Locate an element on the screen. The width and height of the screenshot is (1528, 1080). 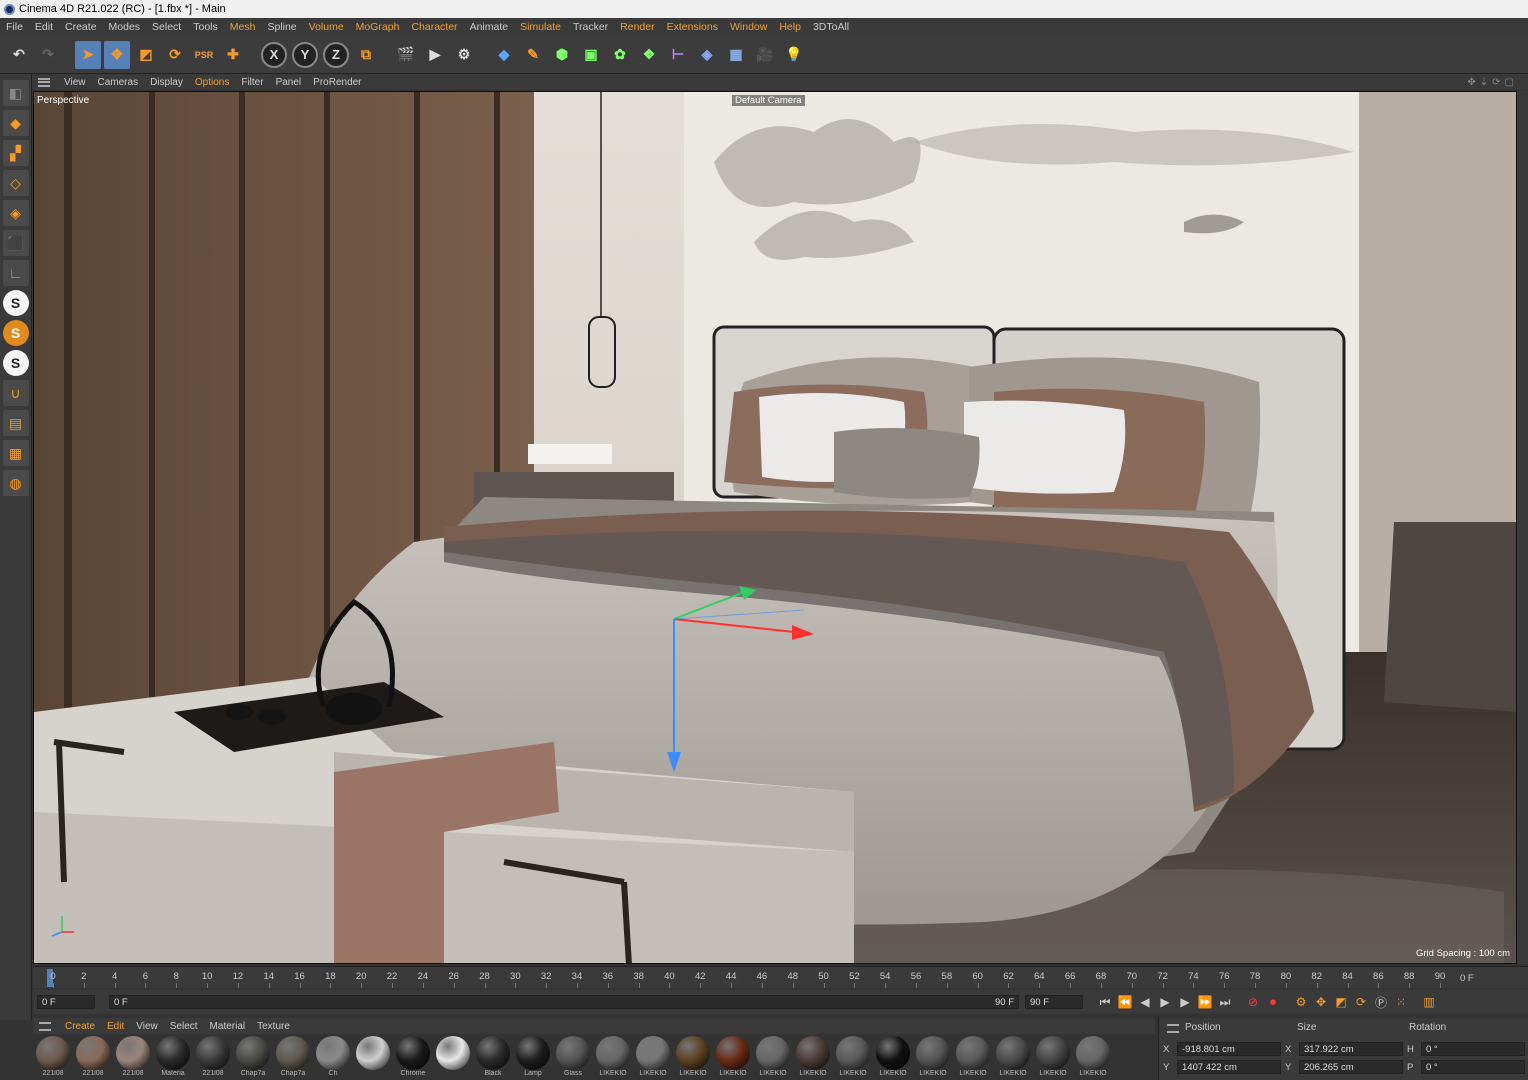
polygons-mode-icon: ⬛ is located at coordinates (15, 243).